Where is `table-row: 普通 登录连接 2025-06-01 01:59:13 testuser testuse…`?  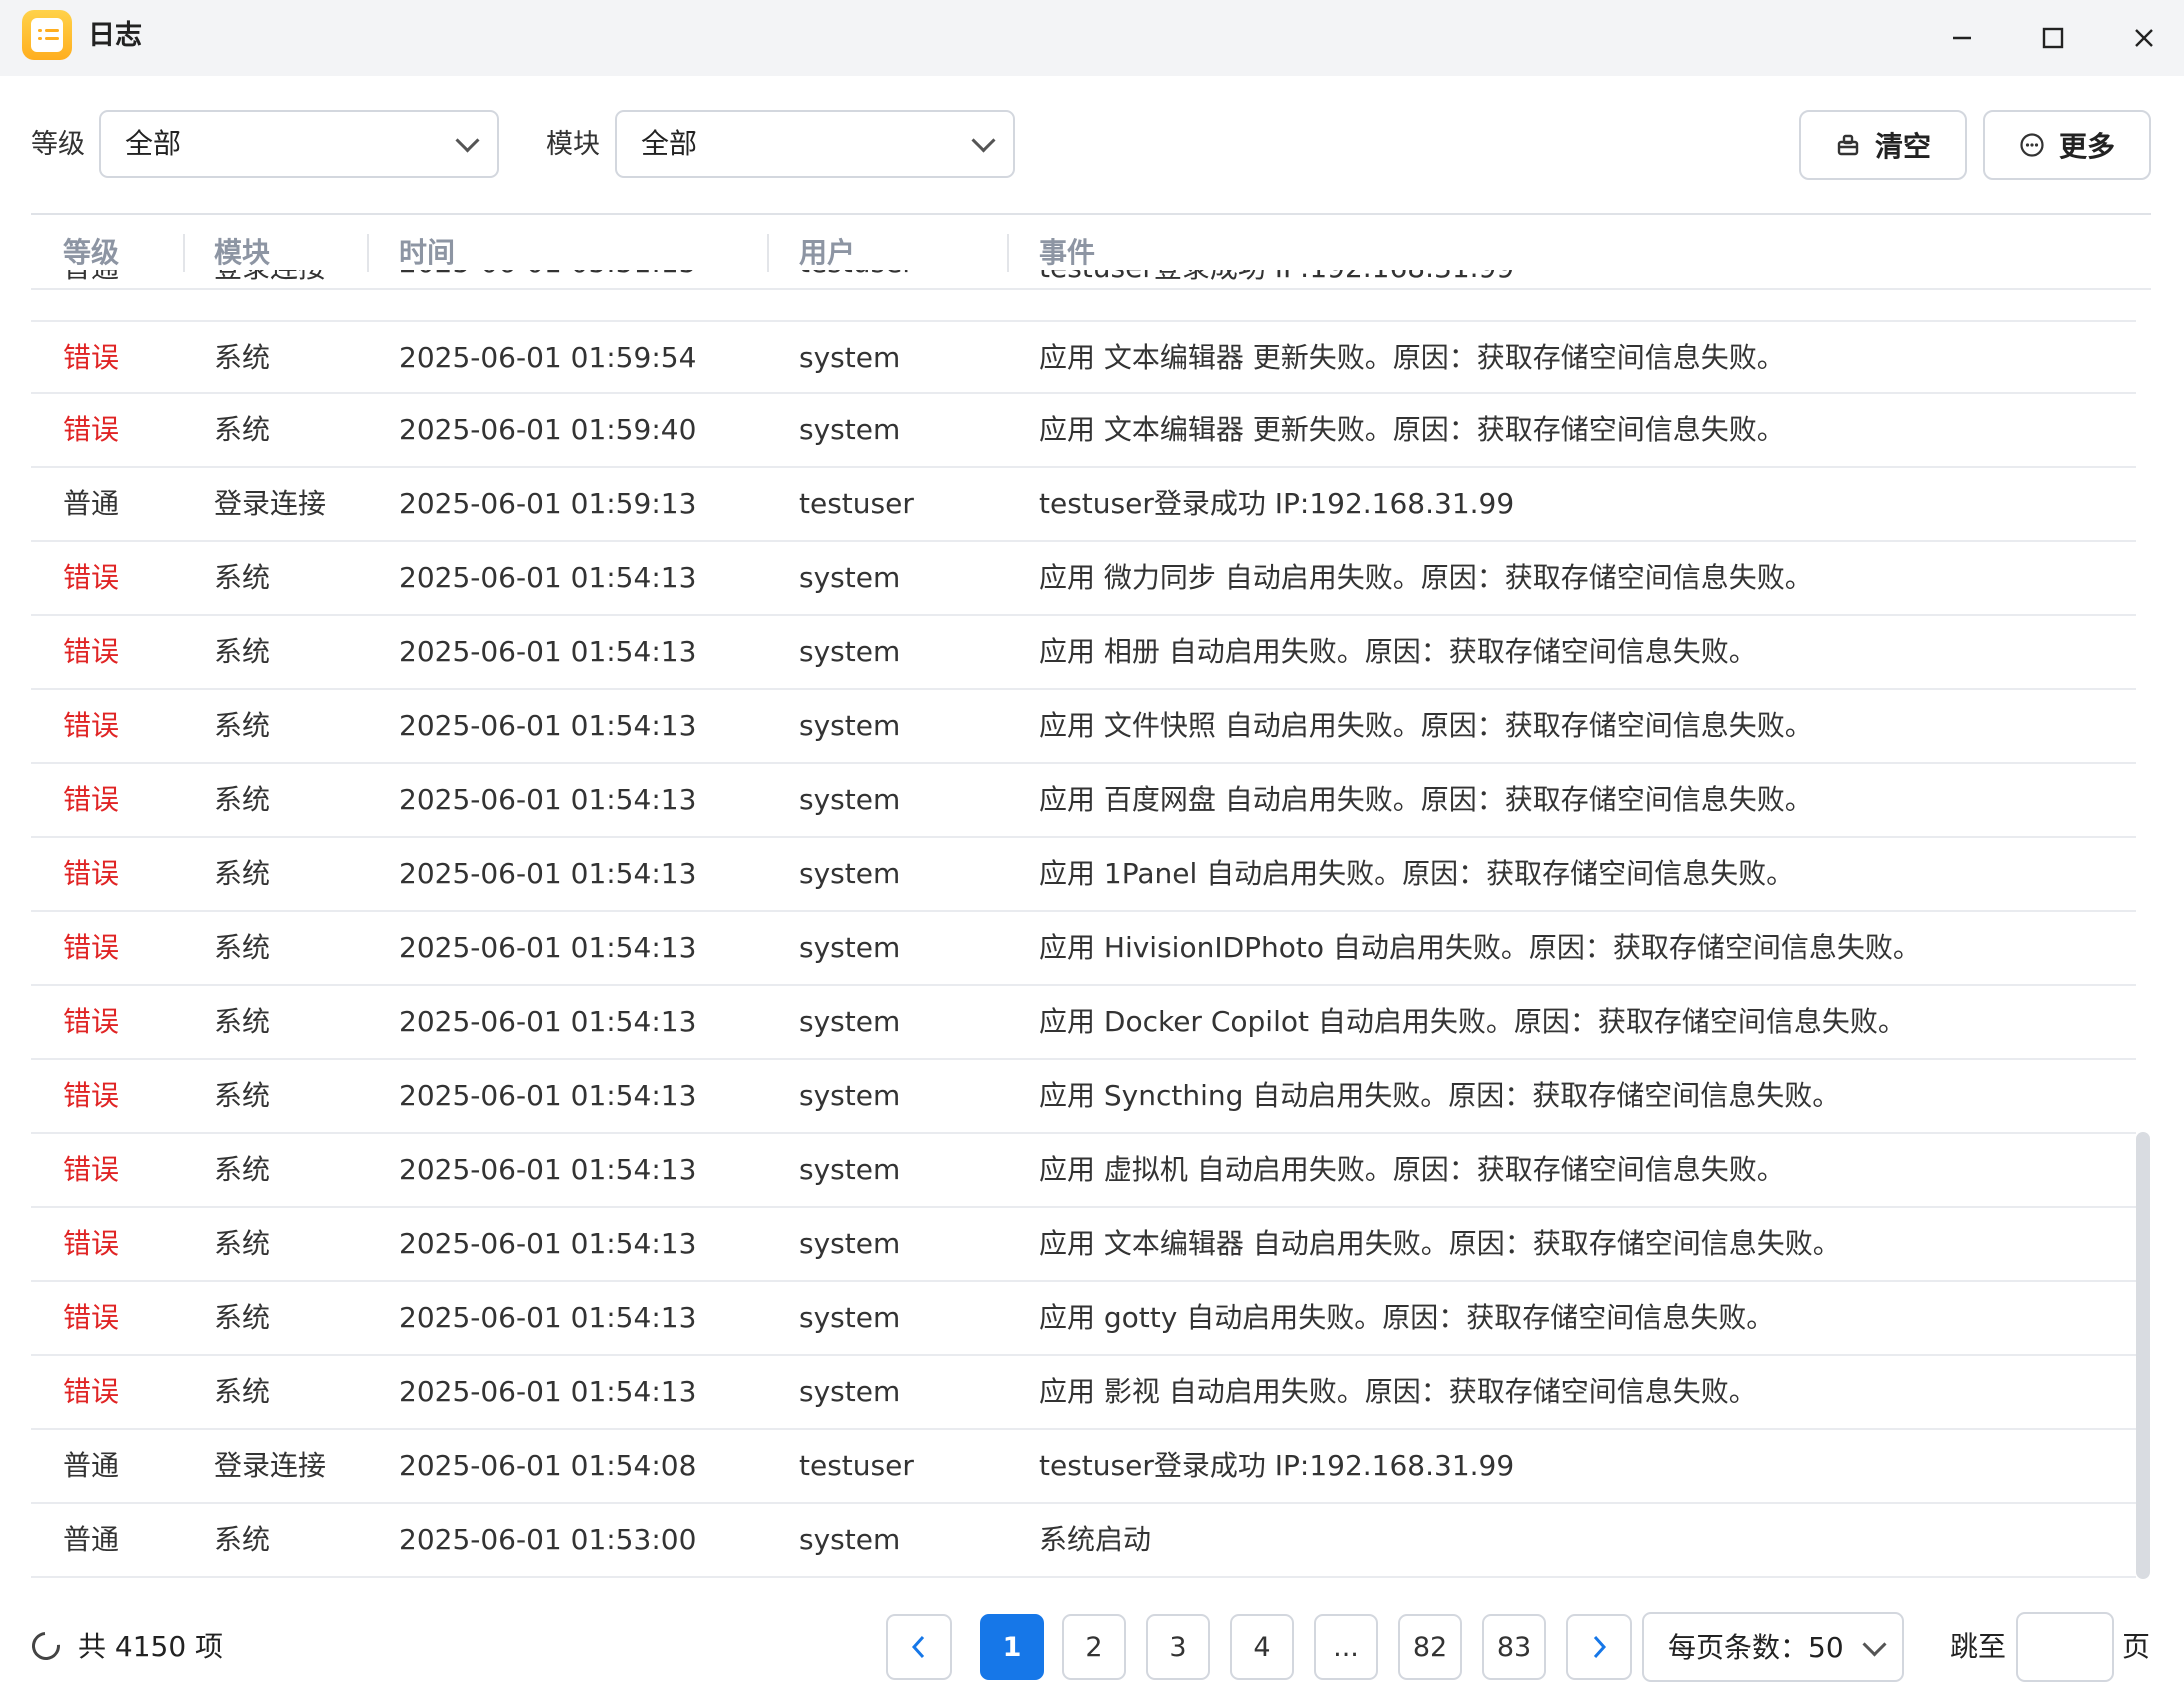
table-row: 普通 登录连接 2025-06-01 01:59:13 testuser testuse… is located at coordinates (1083, 505).